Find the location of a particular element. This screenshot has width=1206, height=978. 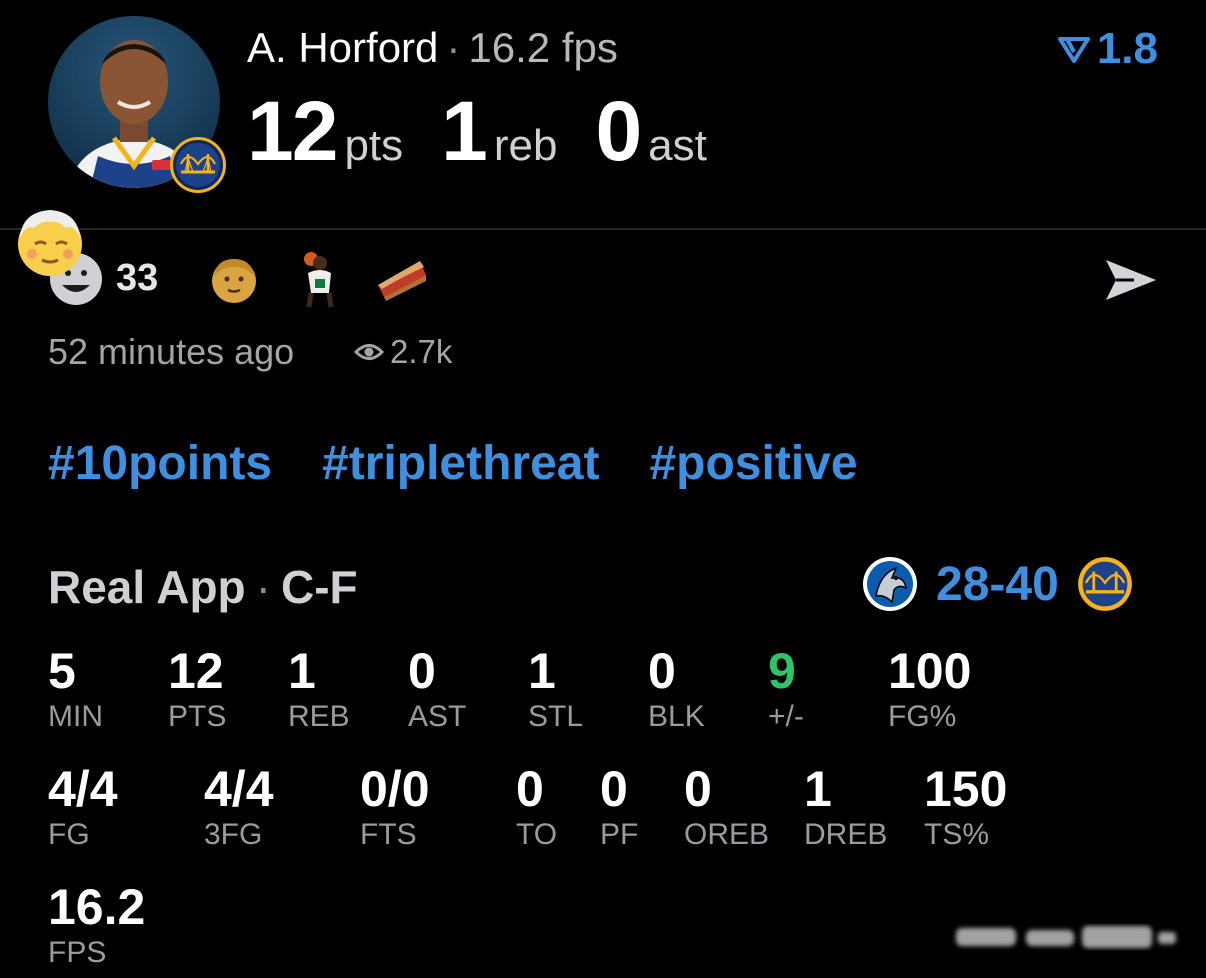

stat-stl: 1 STL is located at coordinates (555, 689).